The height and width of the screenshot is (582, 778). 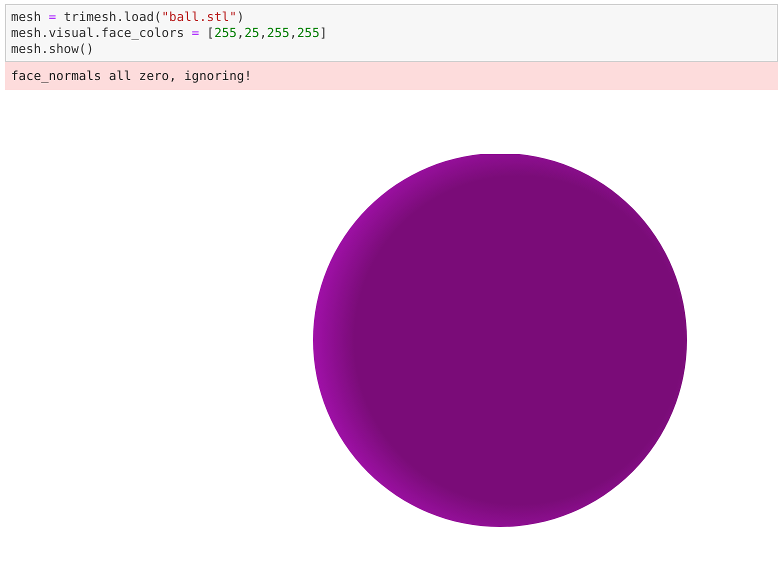 What do you see at coordinates (169, 33) in the screenshot?
I see `code-line: mesh.visual.face_colors = [255,25,255,255]` at bounding box center [169, 33].